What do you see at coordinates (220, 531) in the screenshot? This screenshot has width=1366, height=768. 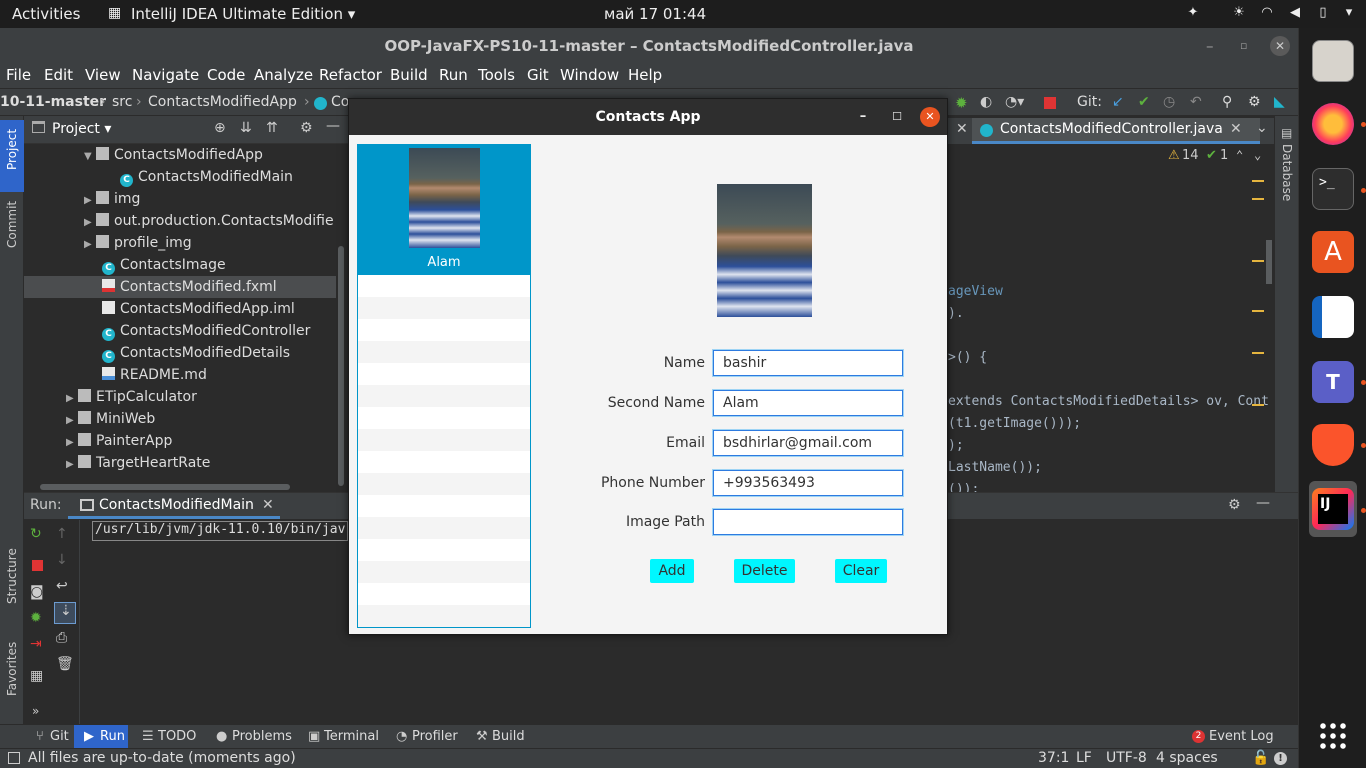 I see `console-output: /usr/lib/jvm/jdk-11.0.10/bin/jav` at bounding box center [220, 531].